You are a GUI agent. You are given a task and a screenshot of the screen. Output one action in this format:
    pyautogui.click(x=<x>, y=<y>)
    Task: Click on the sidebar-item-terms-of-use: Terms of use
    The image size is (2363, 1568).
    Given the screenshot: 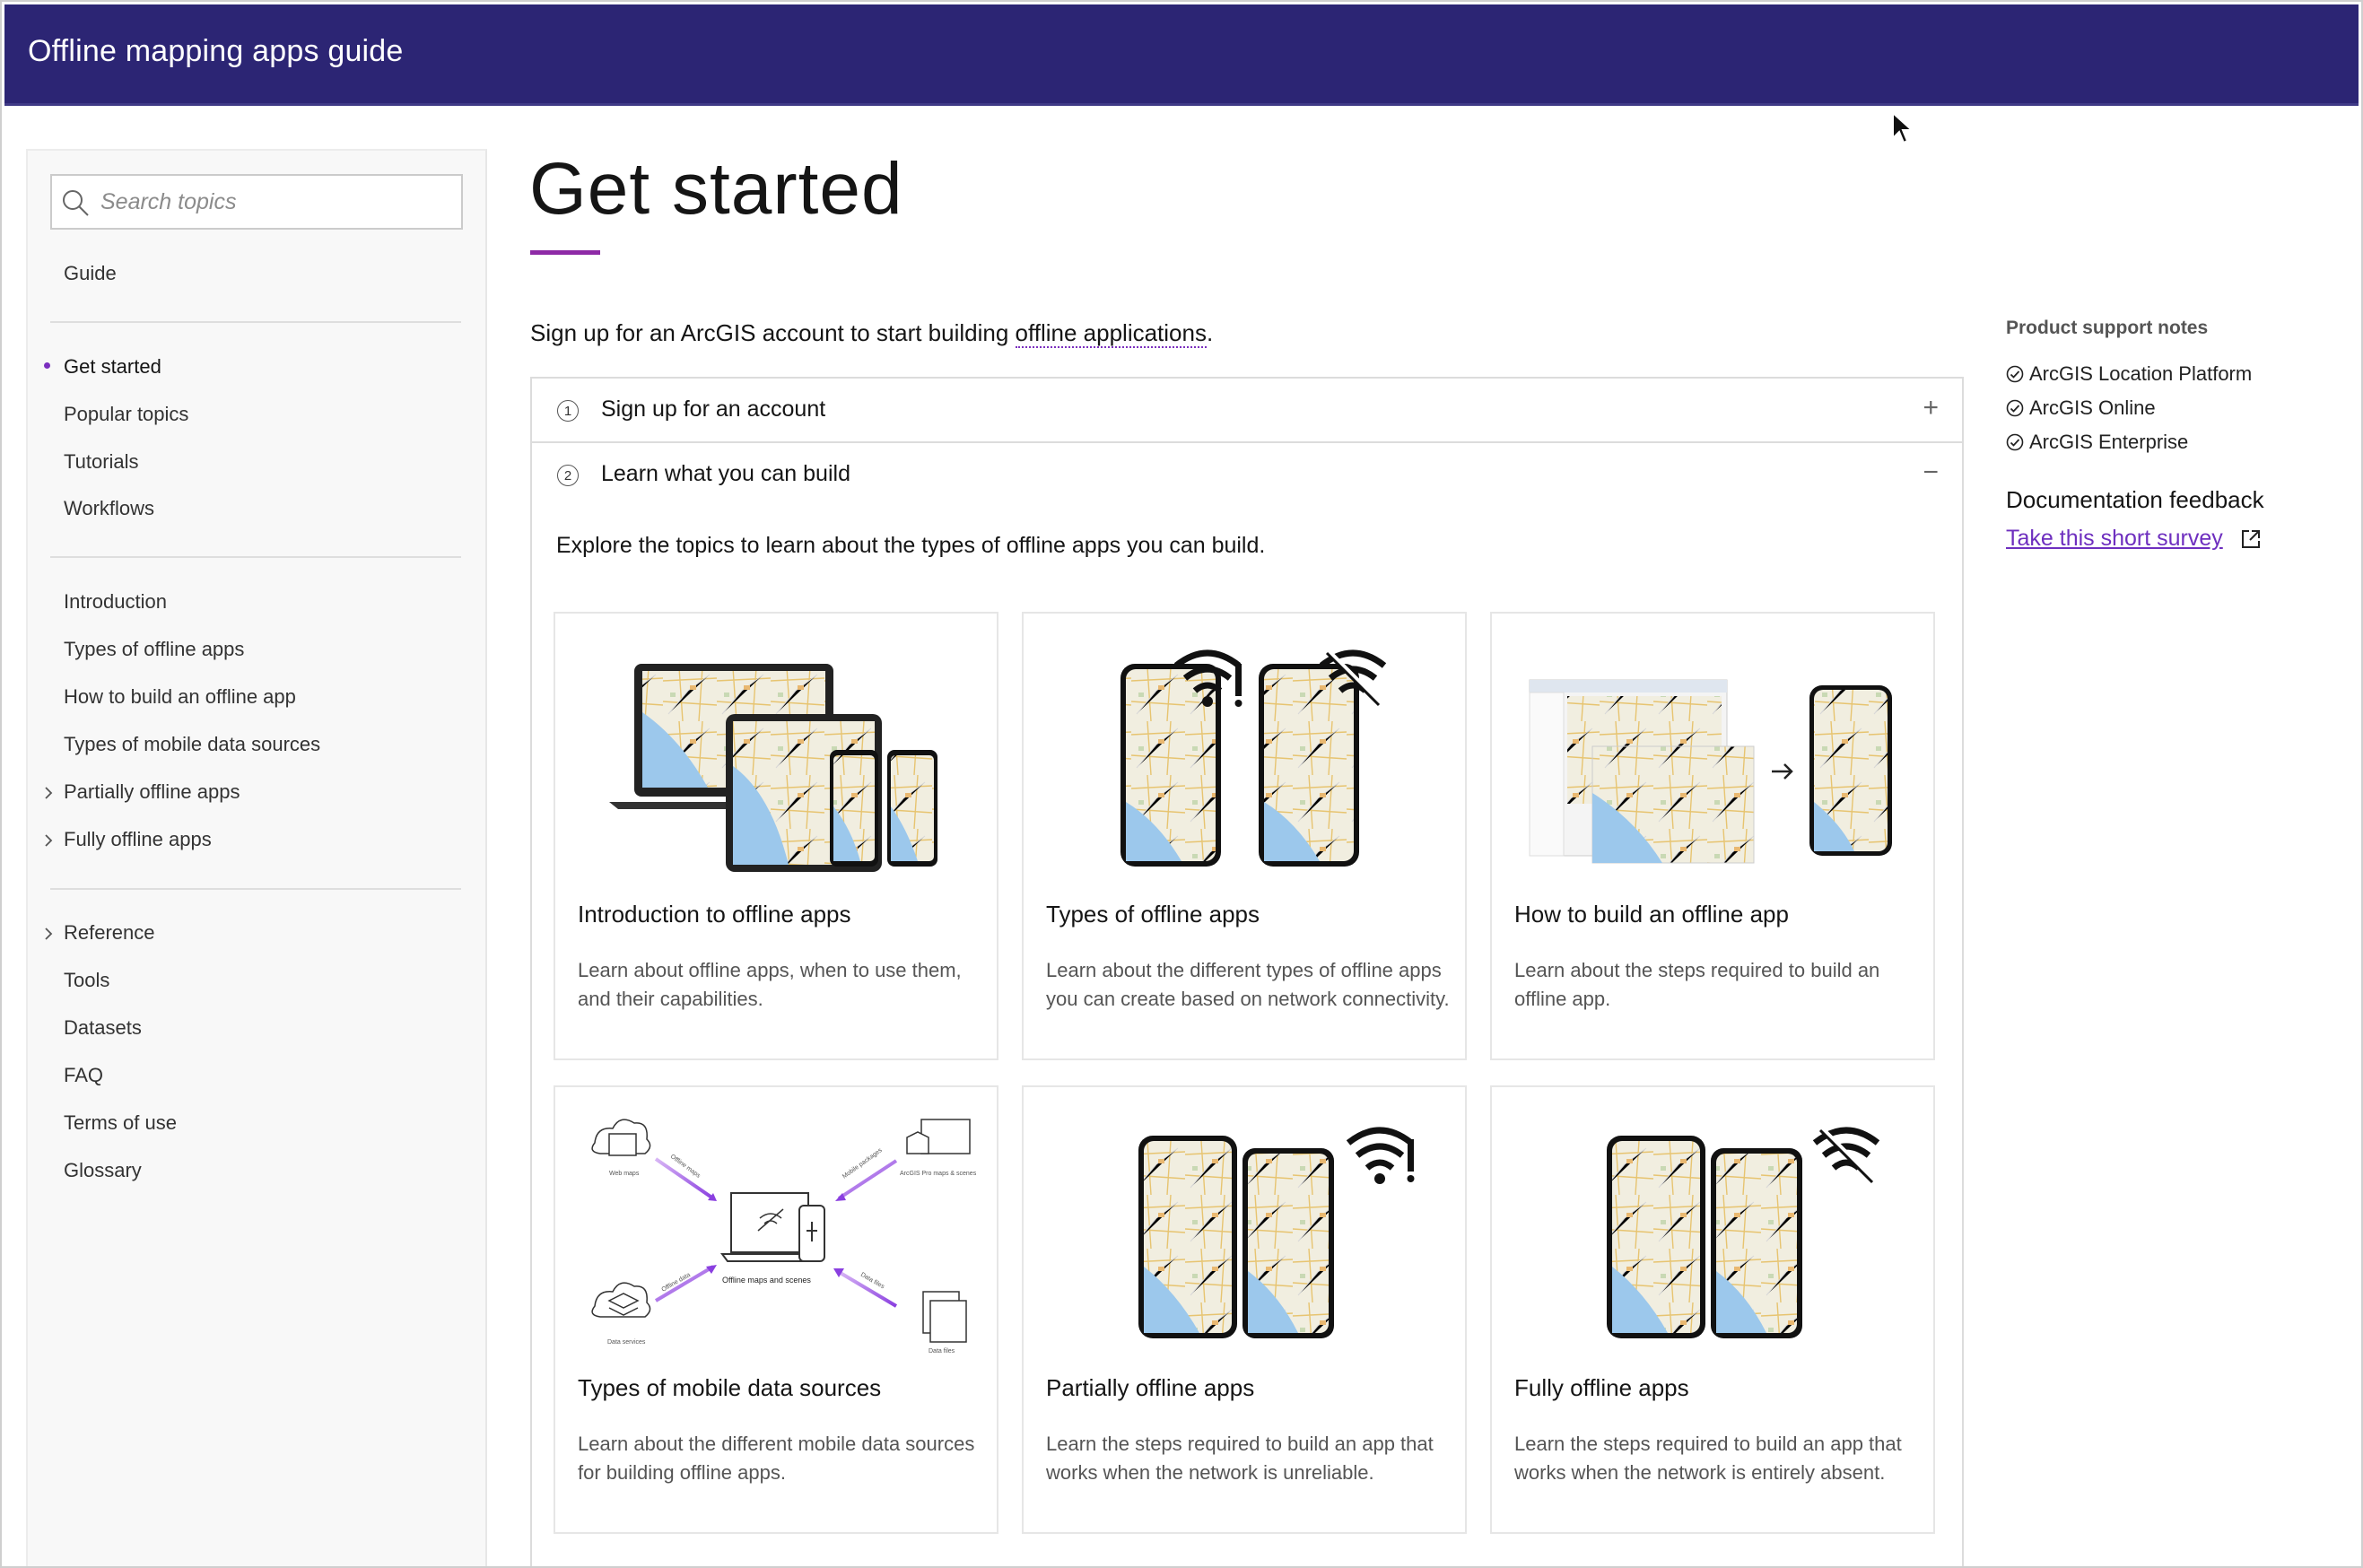 What is the action you would take?
    pyautogui.click(x=120, y=1123)
    